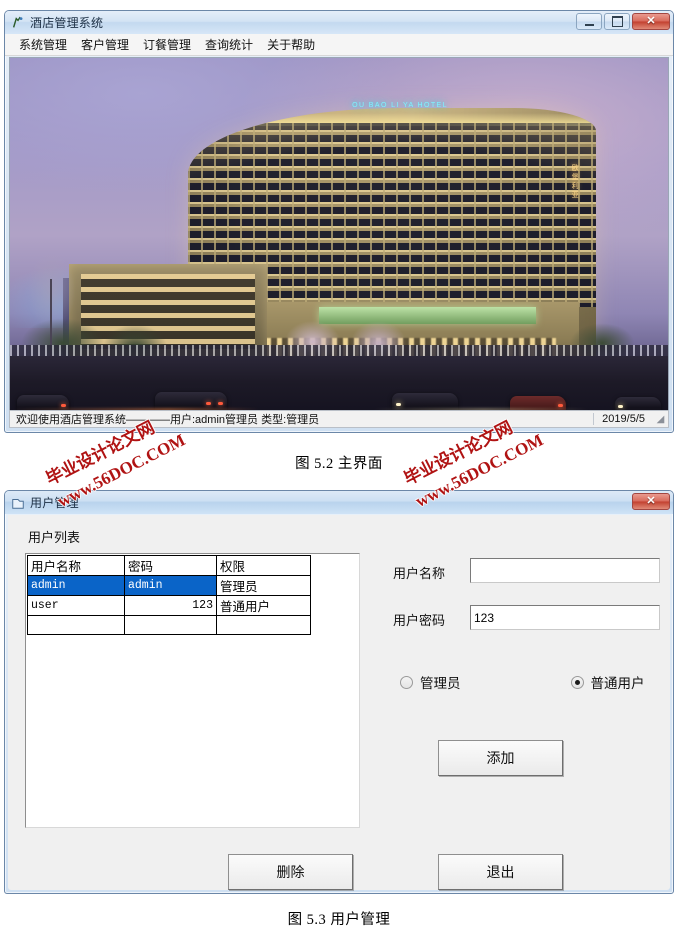 Image resolution: width=678 pixels, height=942 pixels. Describe the element at coordinates (575, 181) in the screenshot. I see `hotel-vertical-sign: 欧堡利亚` at that location.